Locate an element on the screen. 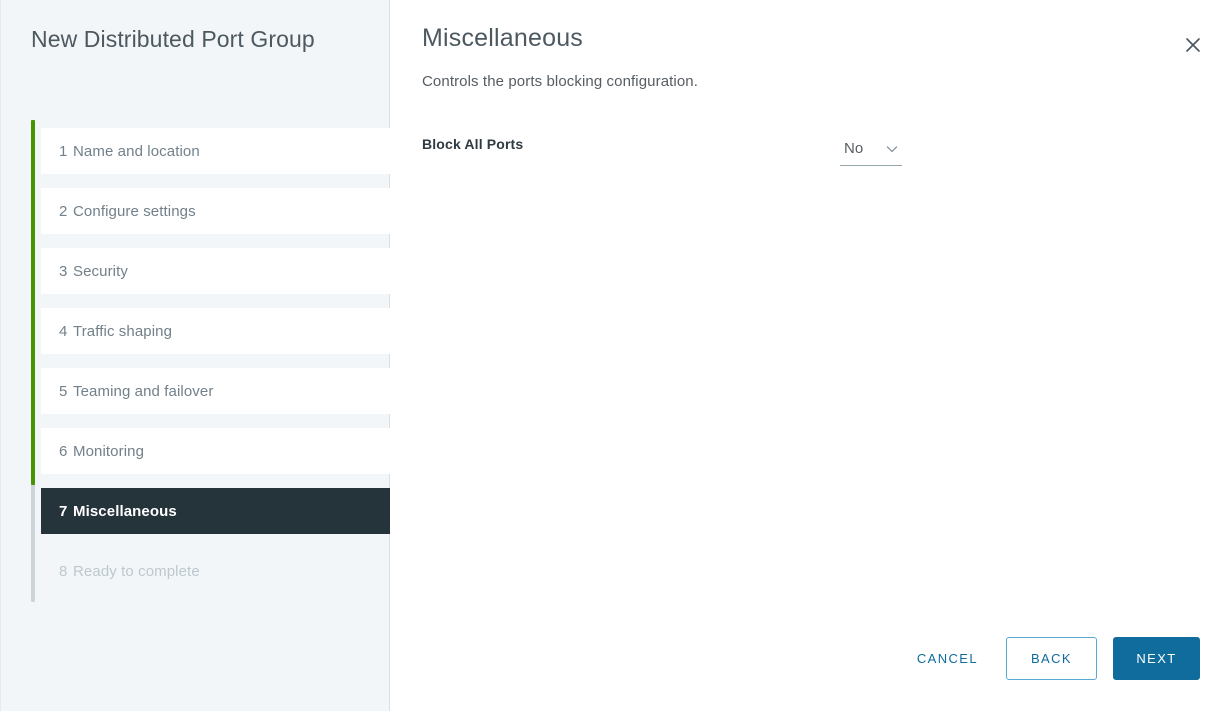 The height and width of the screenshot is (711, 1232). chevron-down-icon is located at coordinates (892, 149).